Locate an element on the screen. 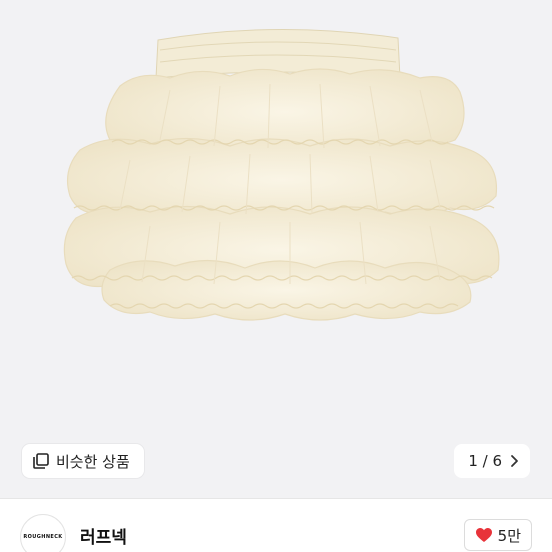 This screenshot has height=552, width=552. similar-products-button: 비슷한 상품 is located at coordinates (83, 461).